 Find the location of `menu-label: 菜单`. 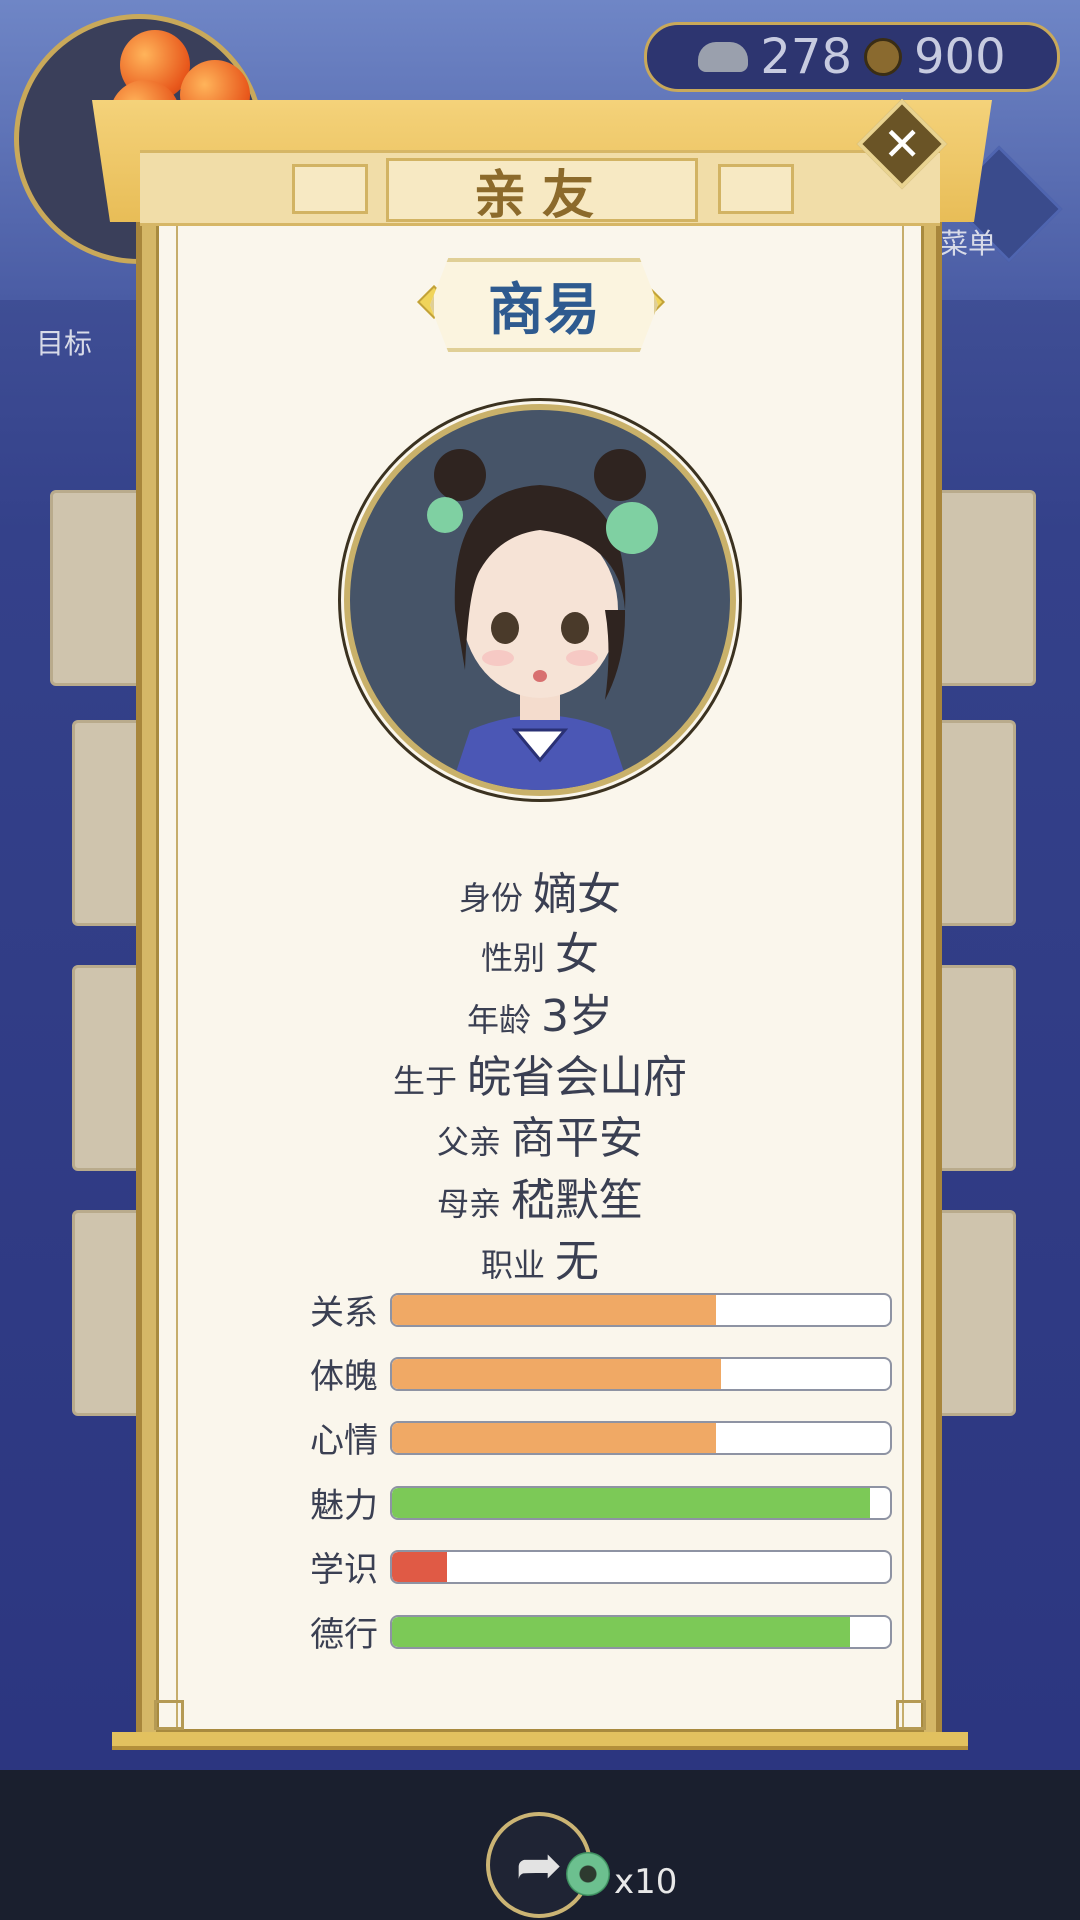

menu-label: 菜单 is located at coordinates (968, 242).